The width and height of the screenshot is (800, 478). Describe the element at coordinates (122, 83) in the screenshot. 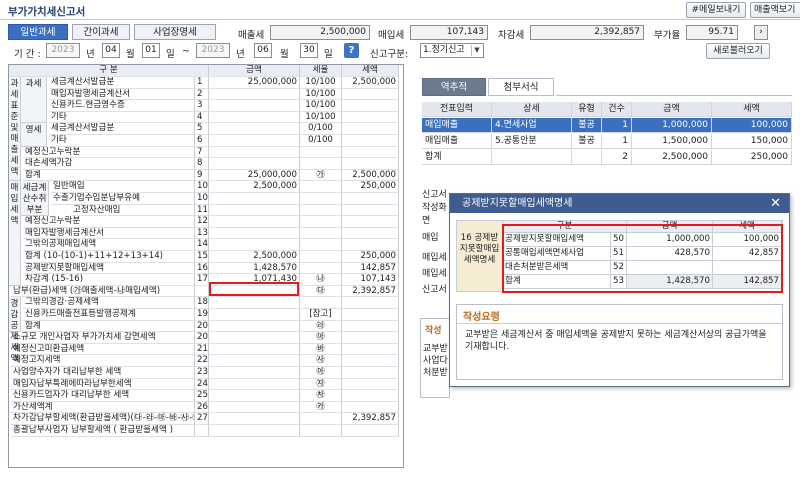

I see `cell-label: 세금계산서발급분` at that location.